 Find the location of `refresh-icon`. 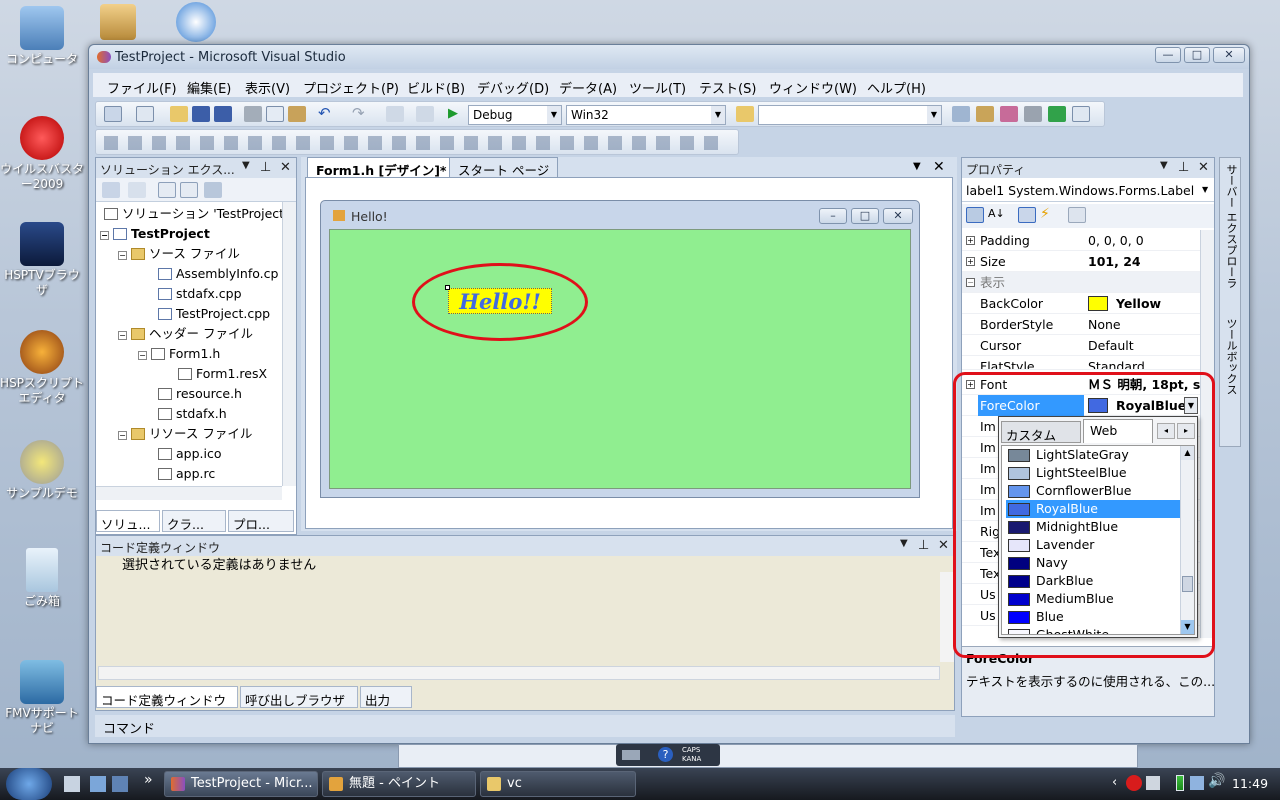

refresh-icon is located at coordinates (137, 190).